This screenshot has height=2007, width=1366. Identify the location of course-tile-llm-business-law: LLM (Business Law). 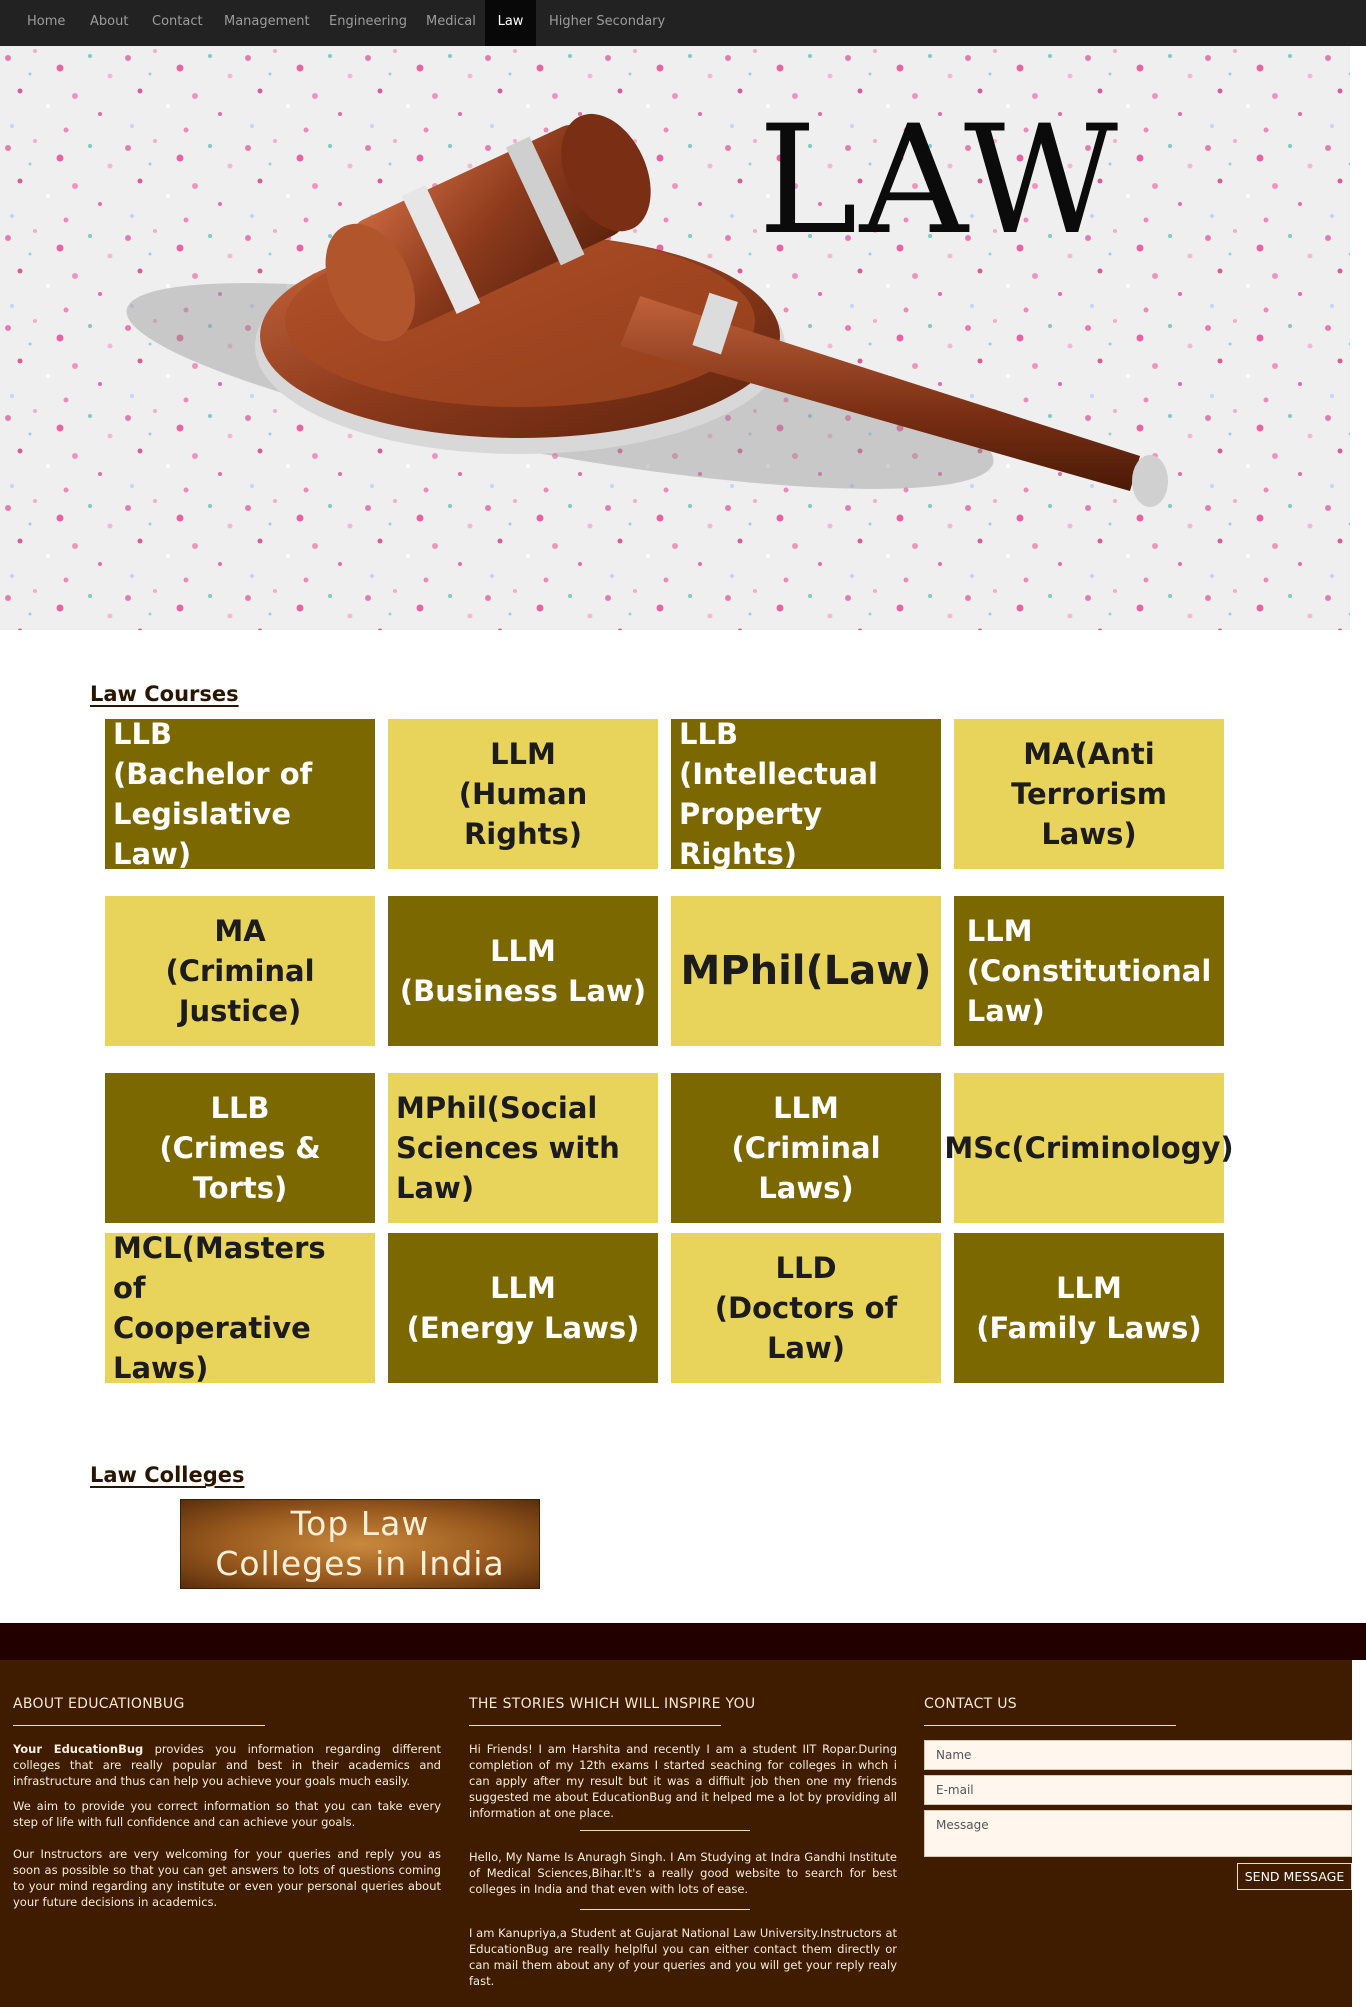
(523, 971).